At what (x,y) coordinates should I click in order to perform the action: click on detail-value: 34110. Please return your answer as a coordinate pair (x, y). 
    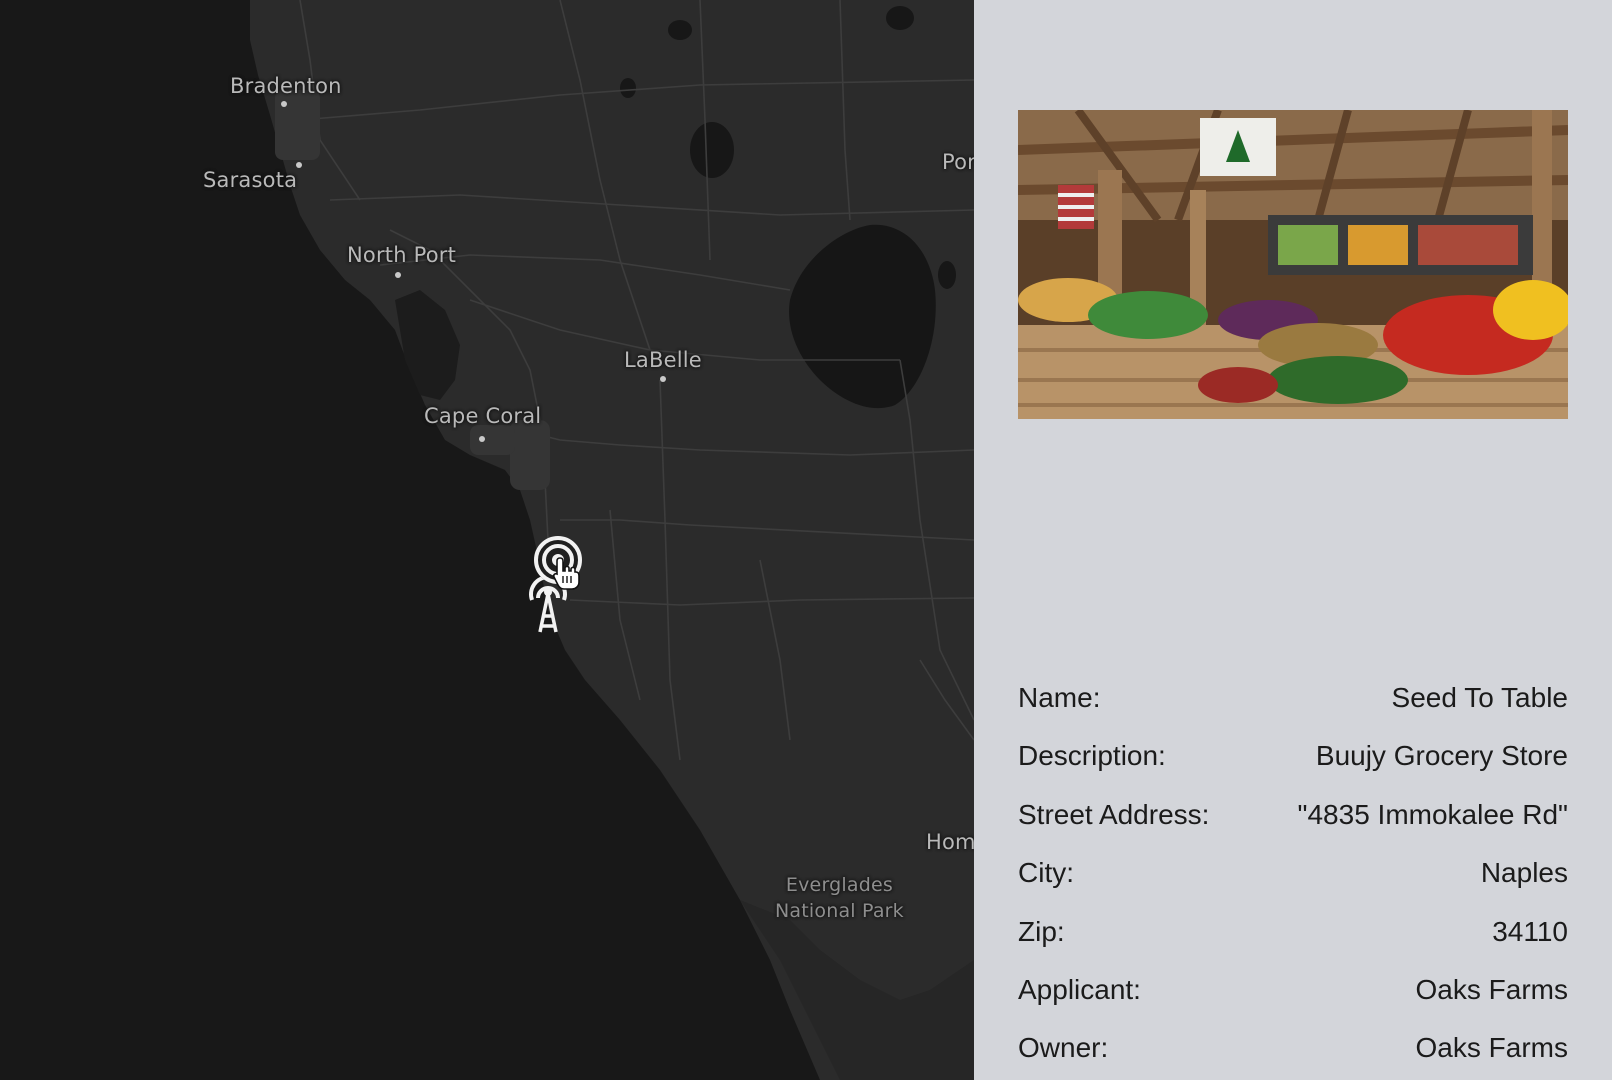
    Looking at the image, I should click on (1530, 931).